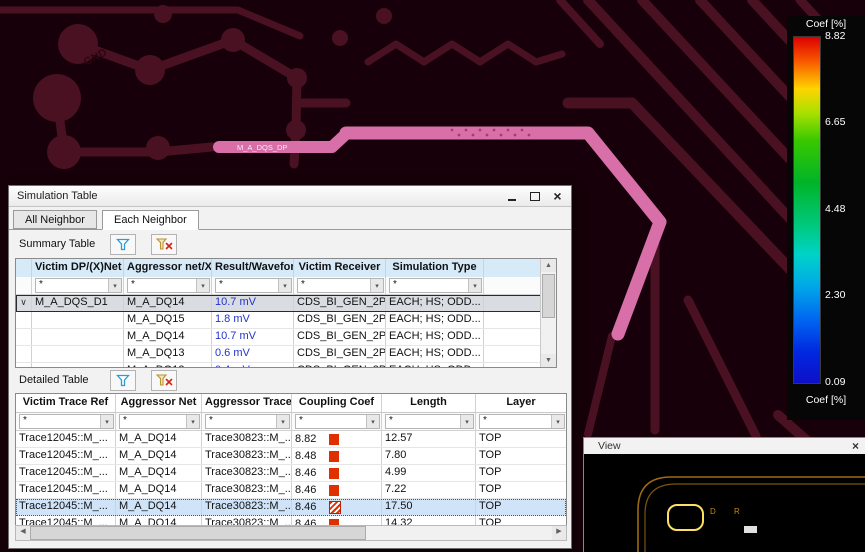  What do you see at coordinates (340, 285) in the screenshot?
I see `filter-combo-receiver: * ▾` at bounding box center [340, 285].